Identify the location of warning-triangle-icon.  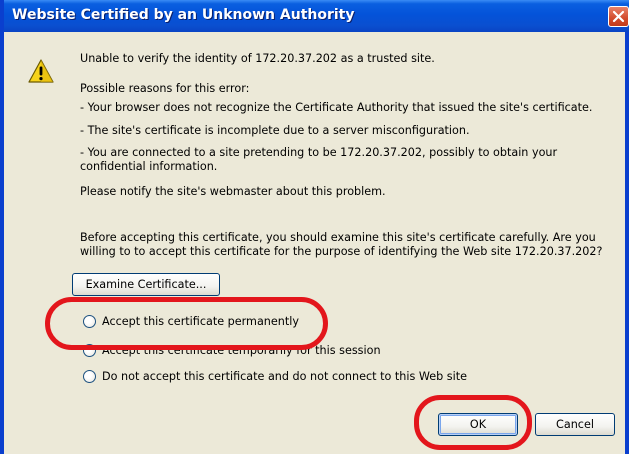
(41, 71).